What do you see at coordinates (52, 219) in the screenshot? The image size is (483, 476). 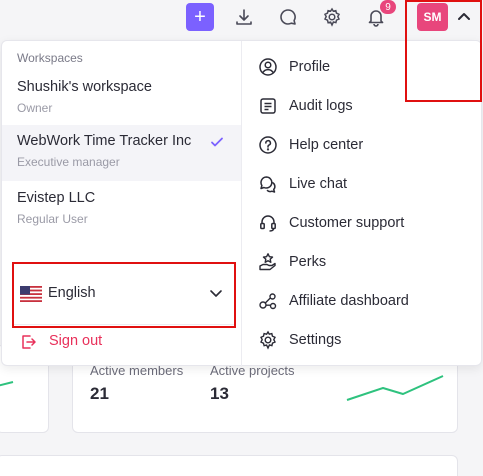 I see `workspace-role: Regular User` at bounding box center [52, 219].